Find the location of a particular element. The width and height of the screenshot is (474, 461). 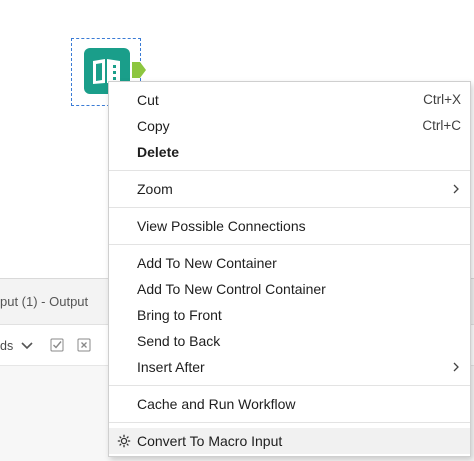

menu-item-convert-macro: Convert To Macro Input is located at coordinates (289, 441).